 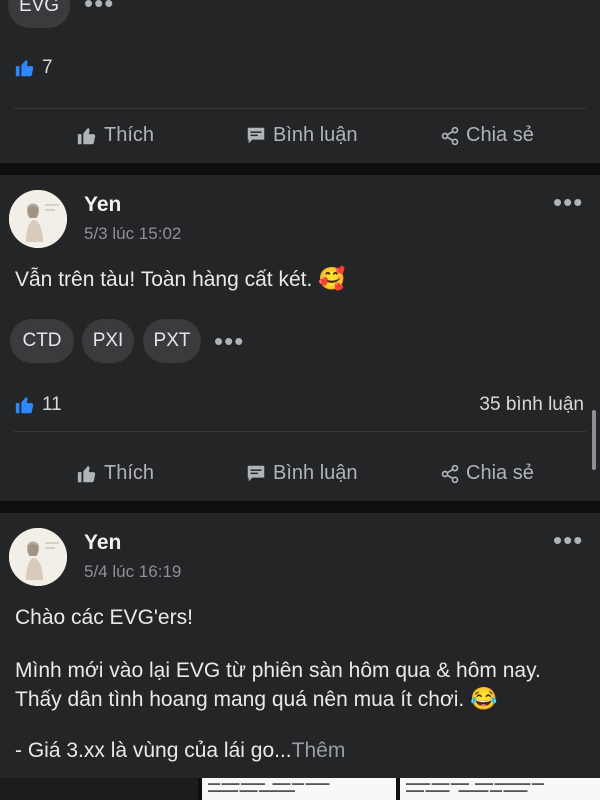 What do you see at coordinates (164, 279) in the screenshot?
I see `post-body: Vẫn trên tàu! Toàn hàng cất két.` at bounding box center [164, 279].